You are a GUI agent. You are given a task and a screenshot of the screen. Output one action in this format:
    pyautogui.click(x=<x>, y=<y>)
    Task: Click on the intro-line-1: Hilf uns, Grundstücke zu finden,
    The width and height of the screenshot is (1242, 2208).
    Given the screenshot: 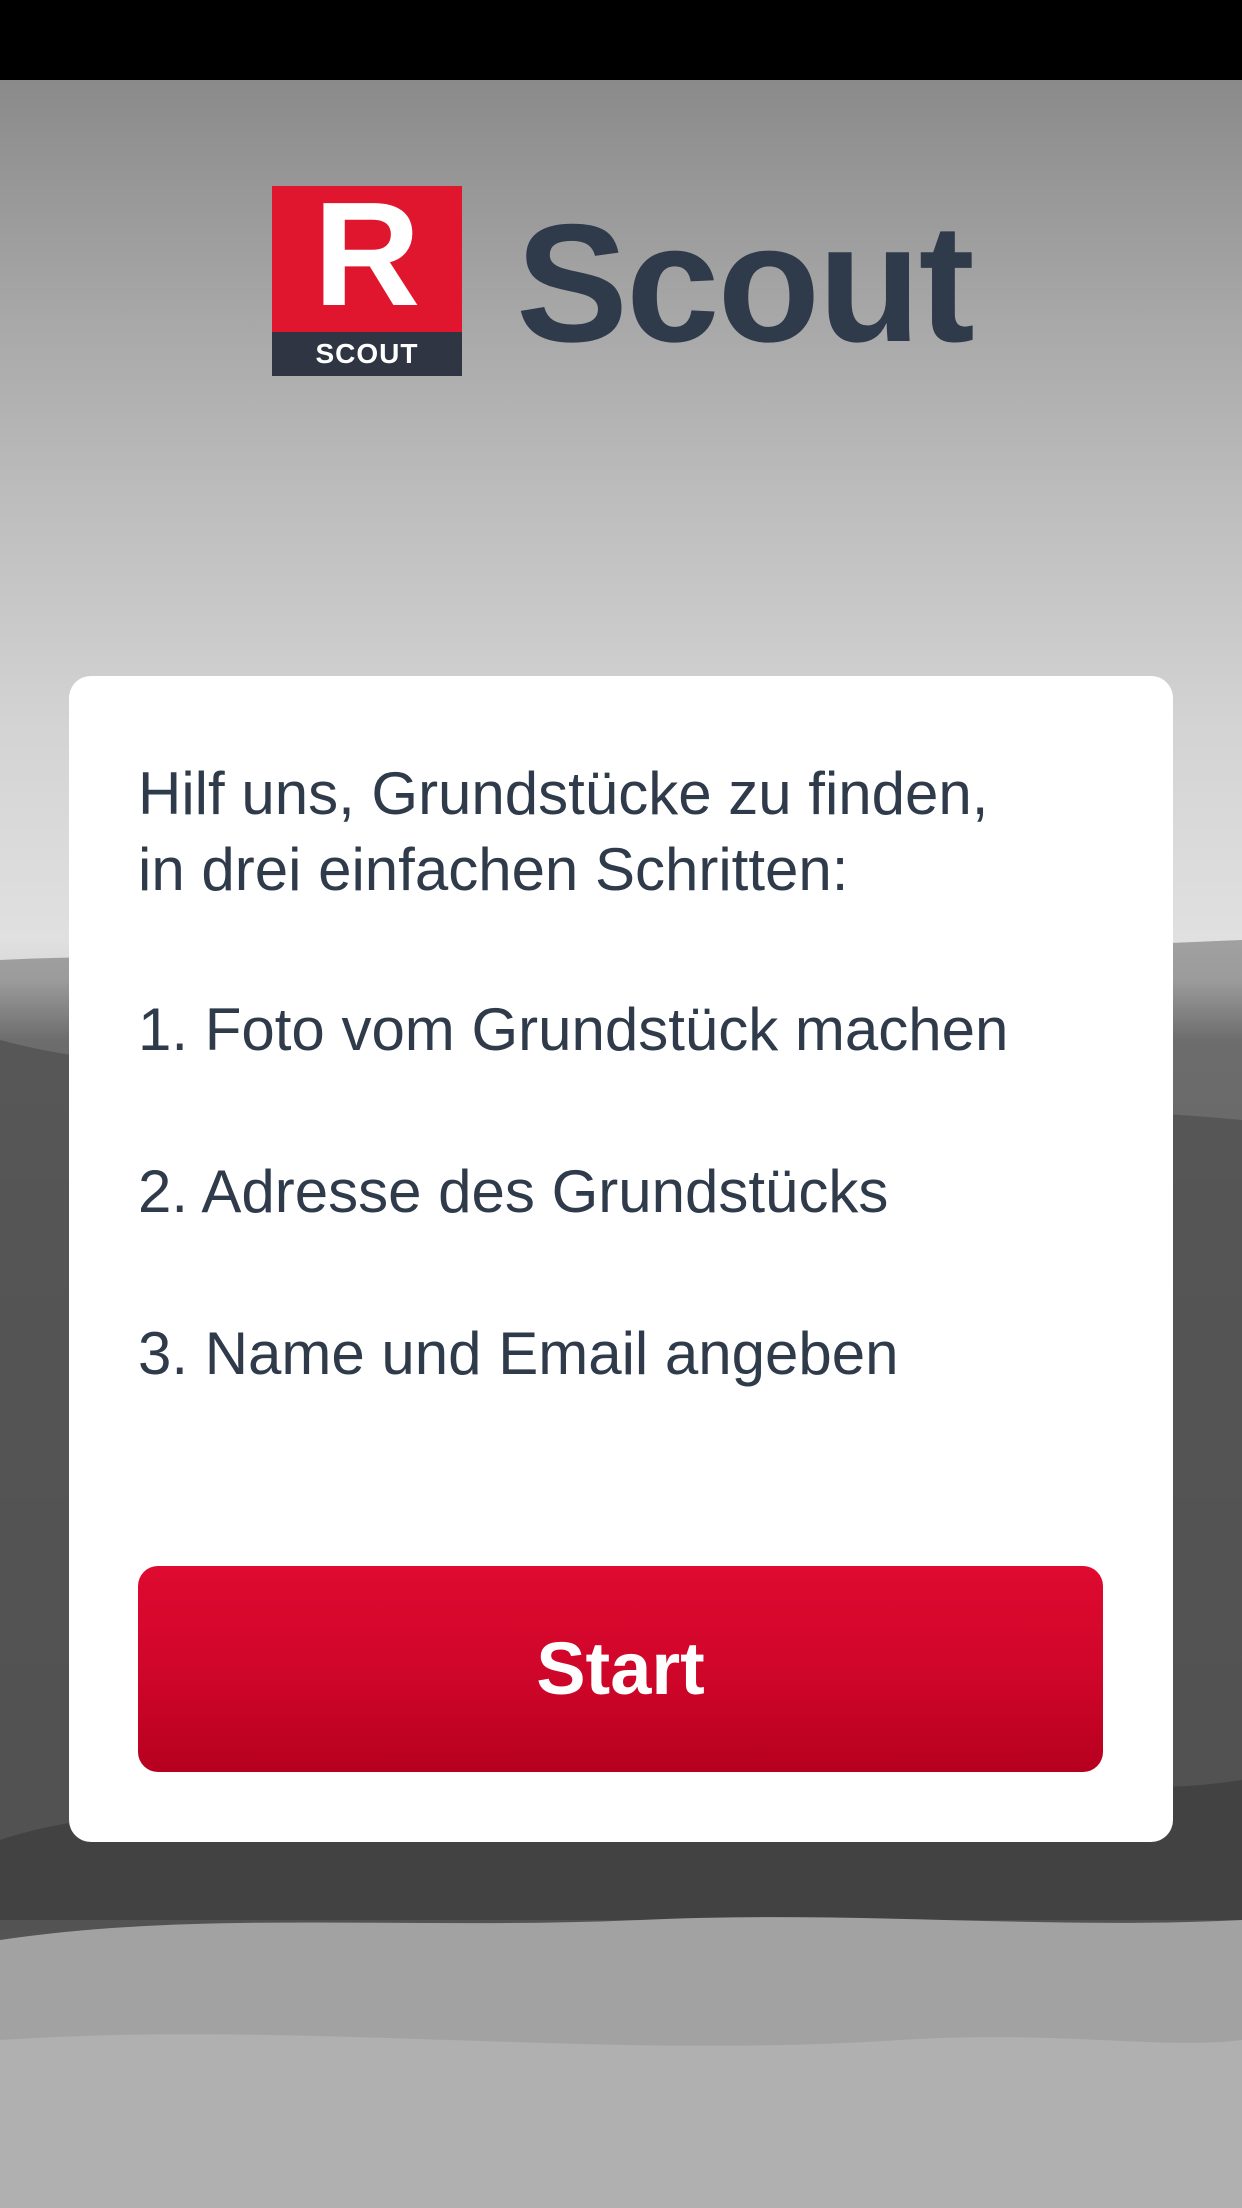 What is the action you would take?
    pyautogui.click(x=563, y=793)
    